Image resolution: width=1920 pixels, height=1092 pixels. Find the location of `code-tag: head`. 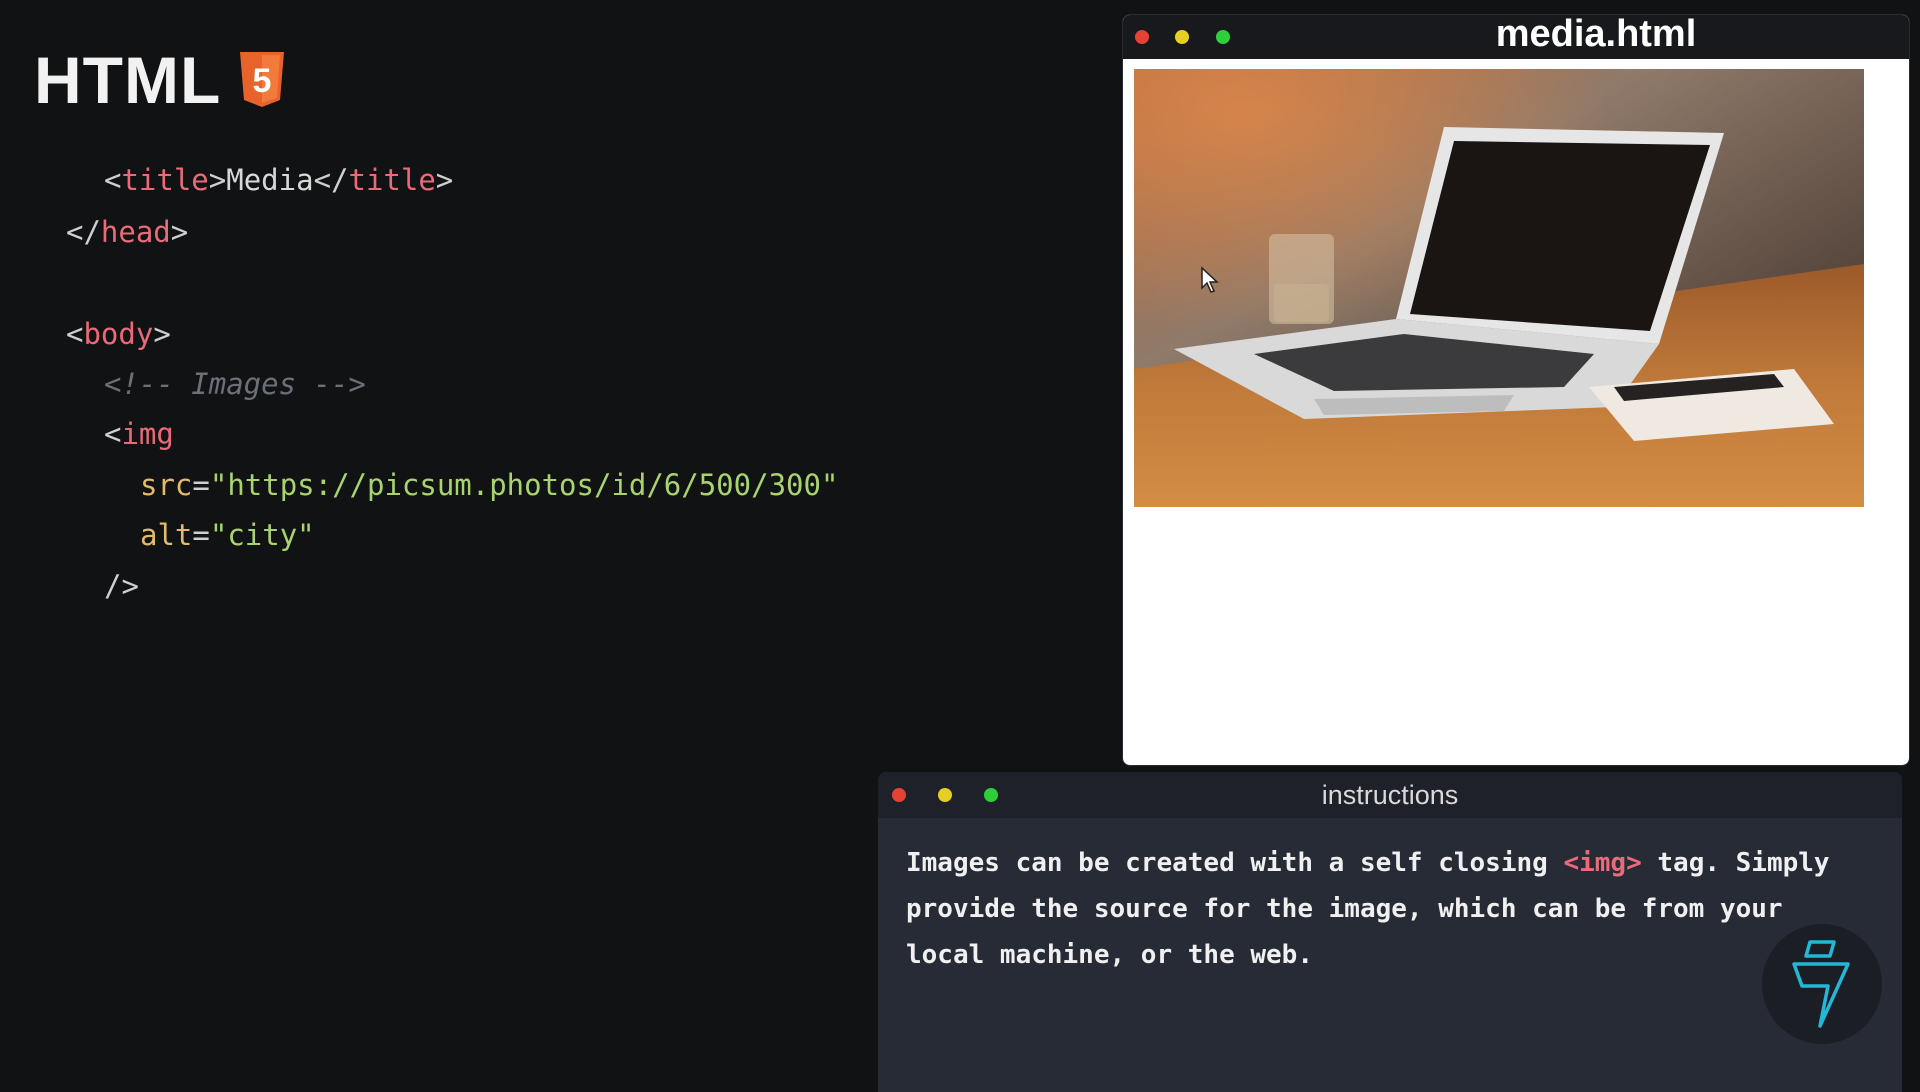

code-tag: head is located at coordinates (135, 232).